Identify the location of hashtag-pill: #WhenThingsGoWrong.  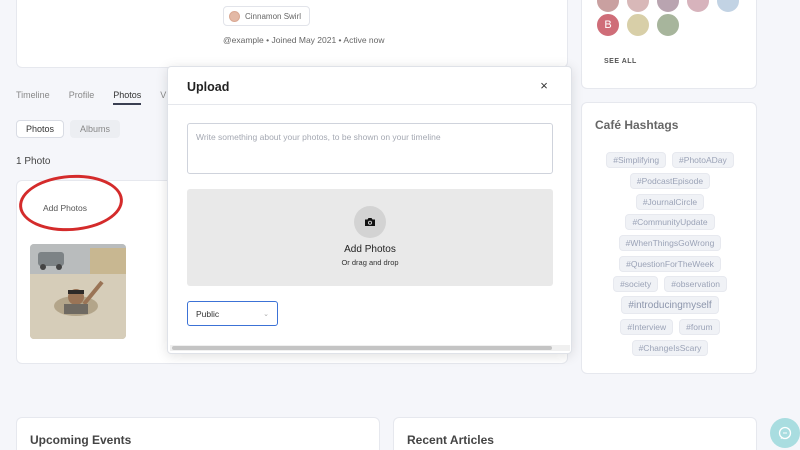
(670, 243).